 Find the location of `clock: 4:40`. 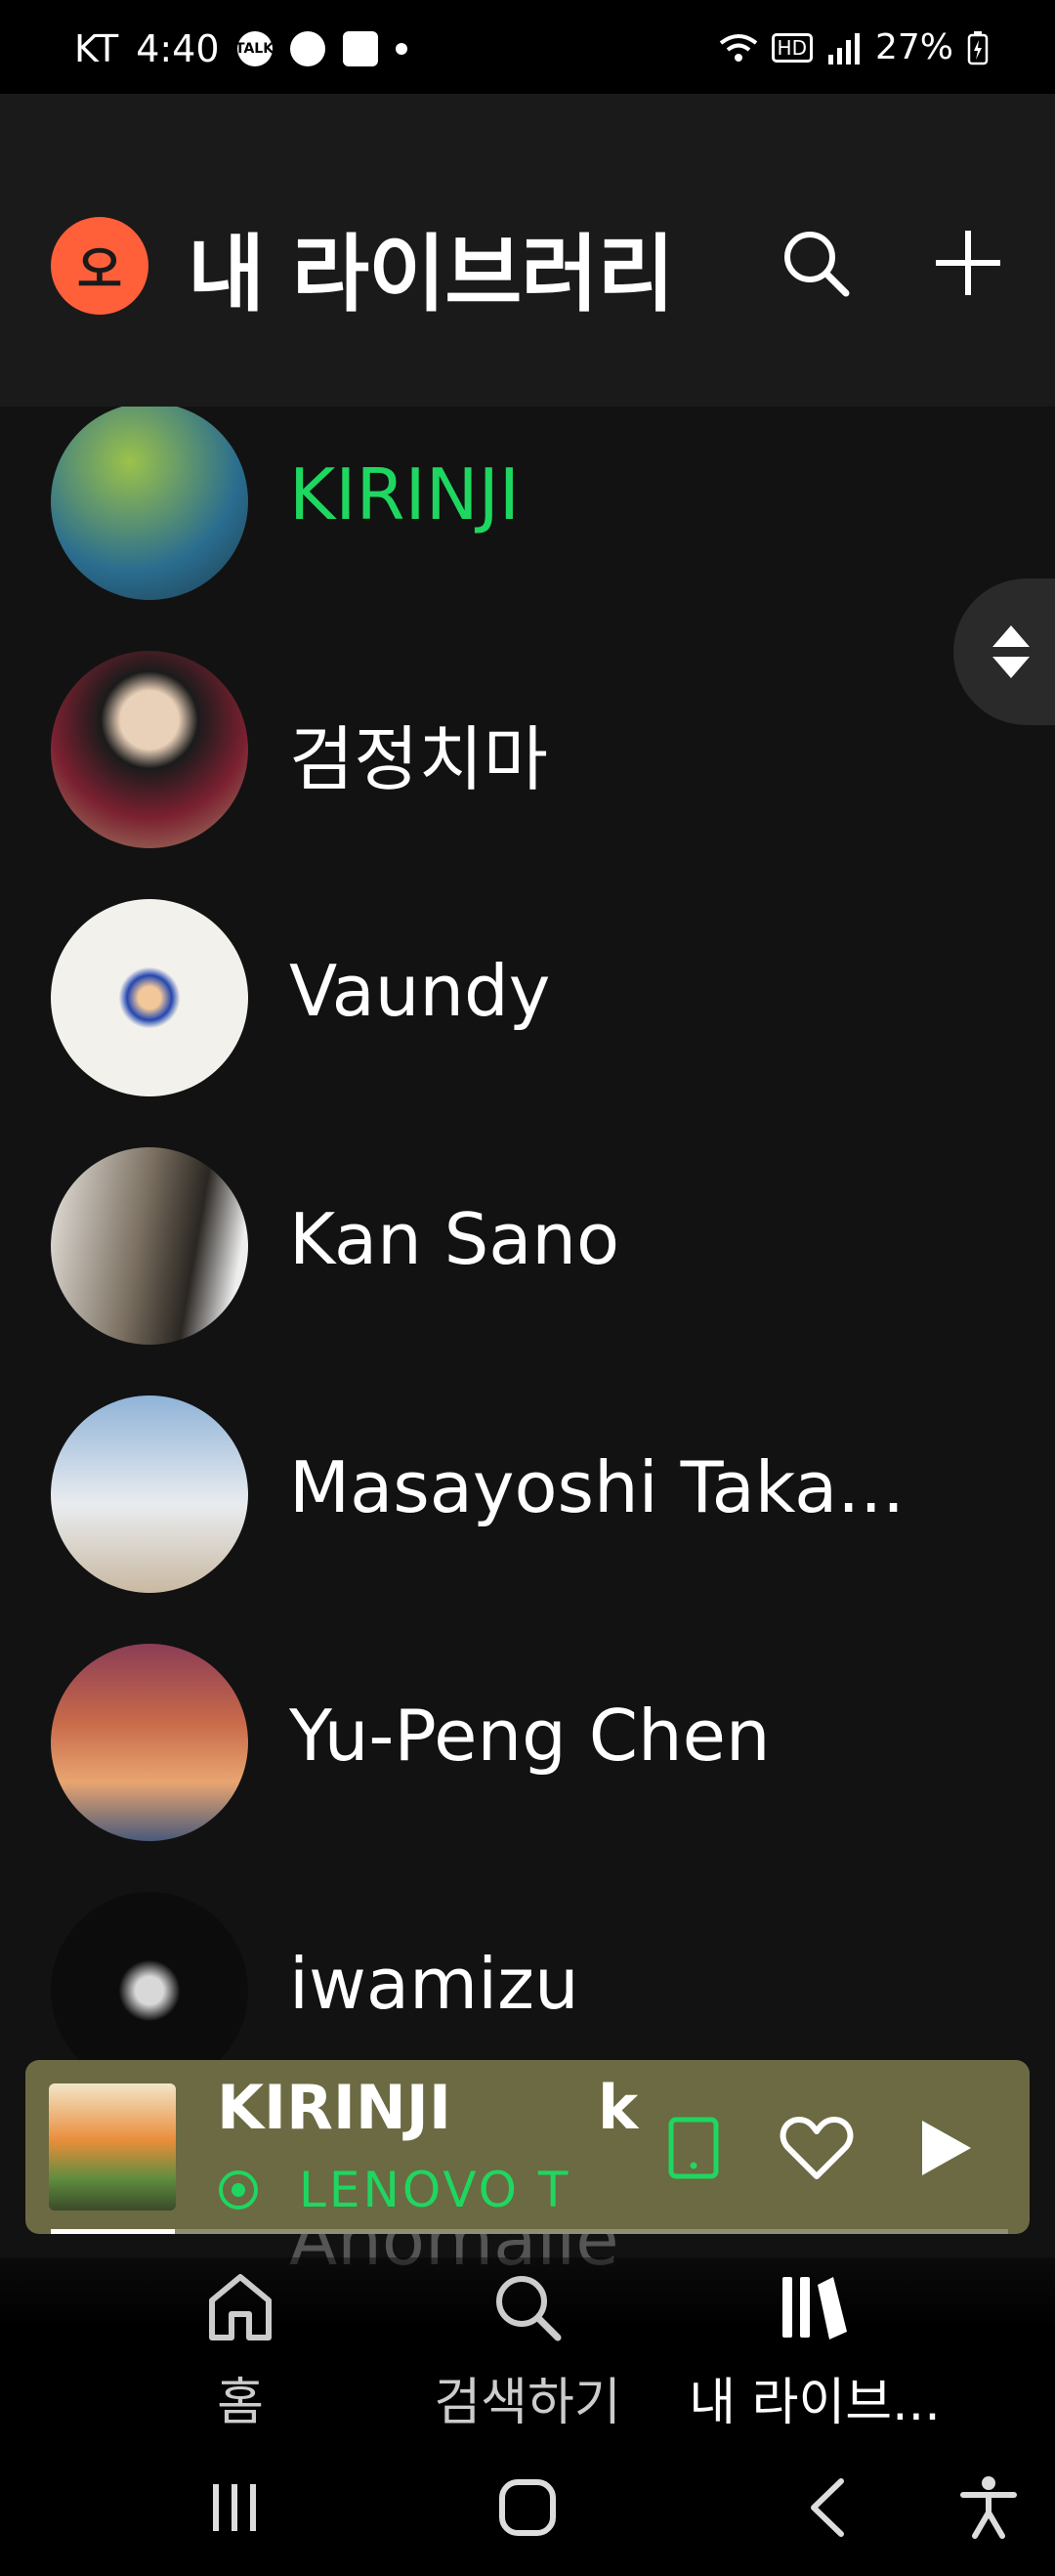

clock: 4:40 is located at coordinates (178, 49).